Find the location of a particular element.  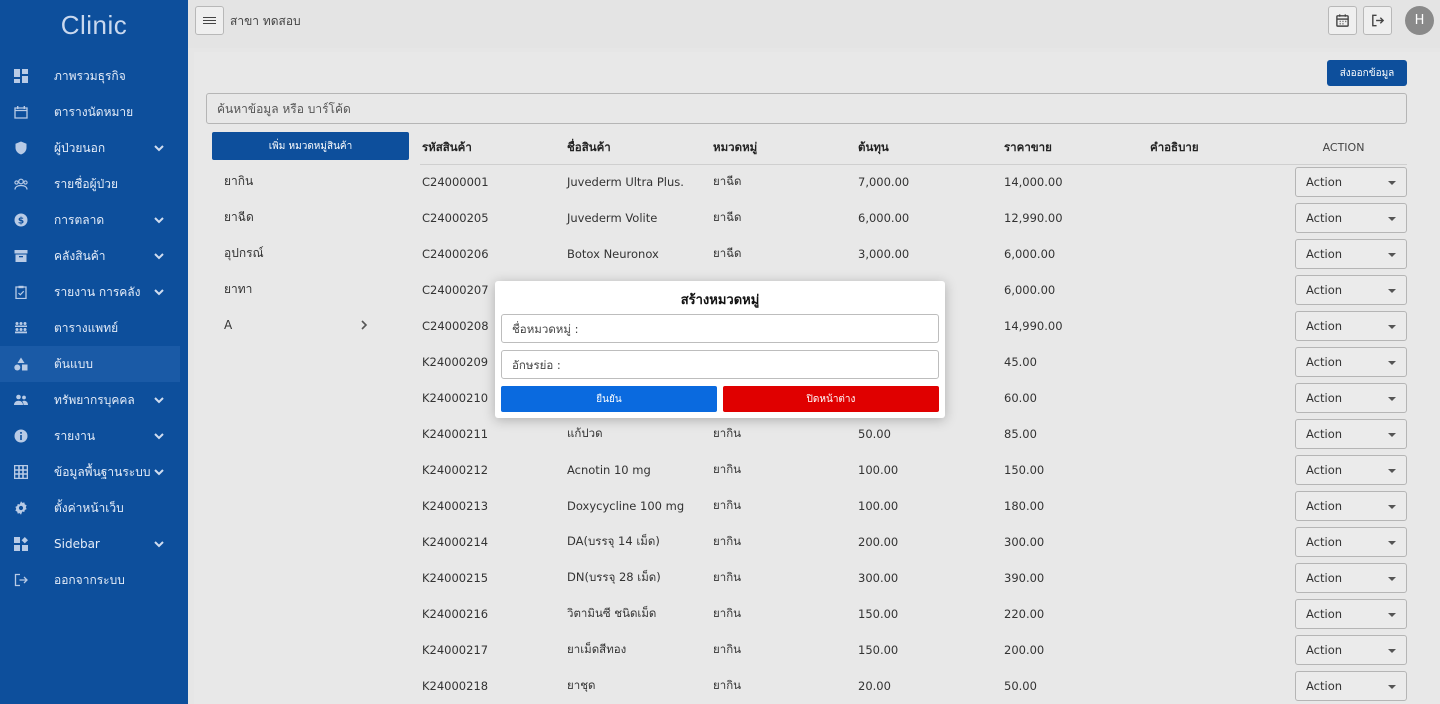

create-category-modal: สร้างหมวดหมู่ ยืนยัน ปิดหน้าต่าง is located at coordinates (720, 349).